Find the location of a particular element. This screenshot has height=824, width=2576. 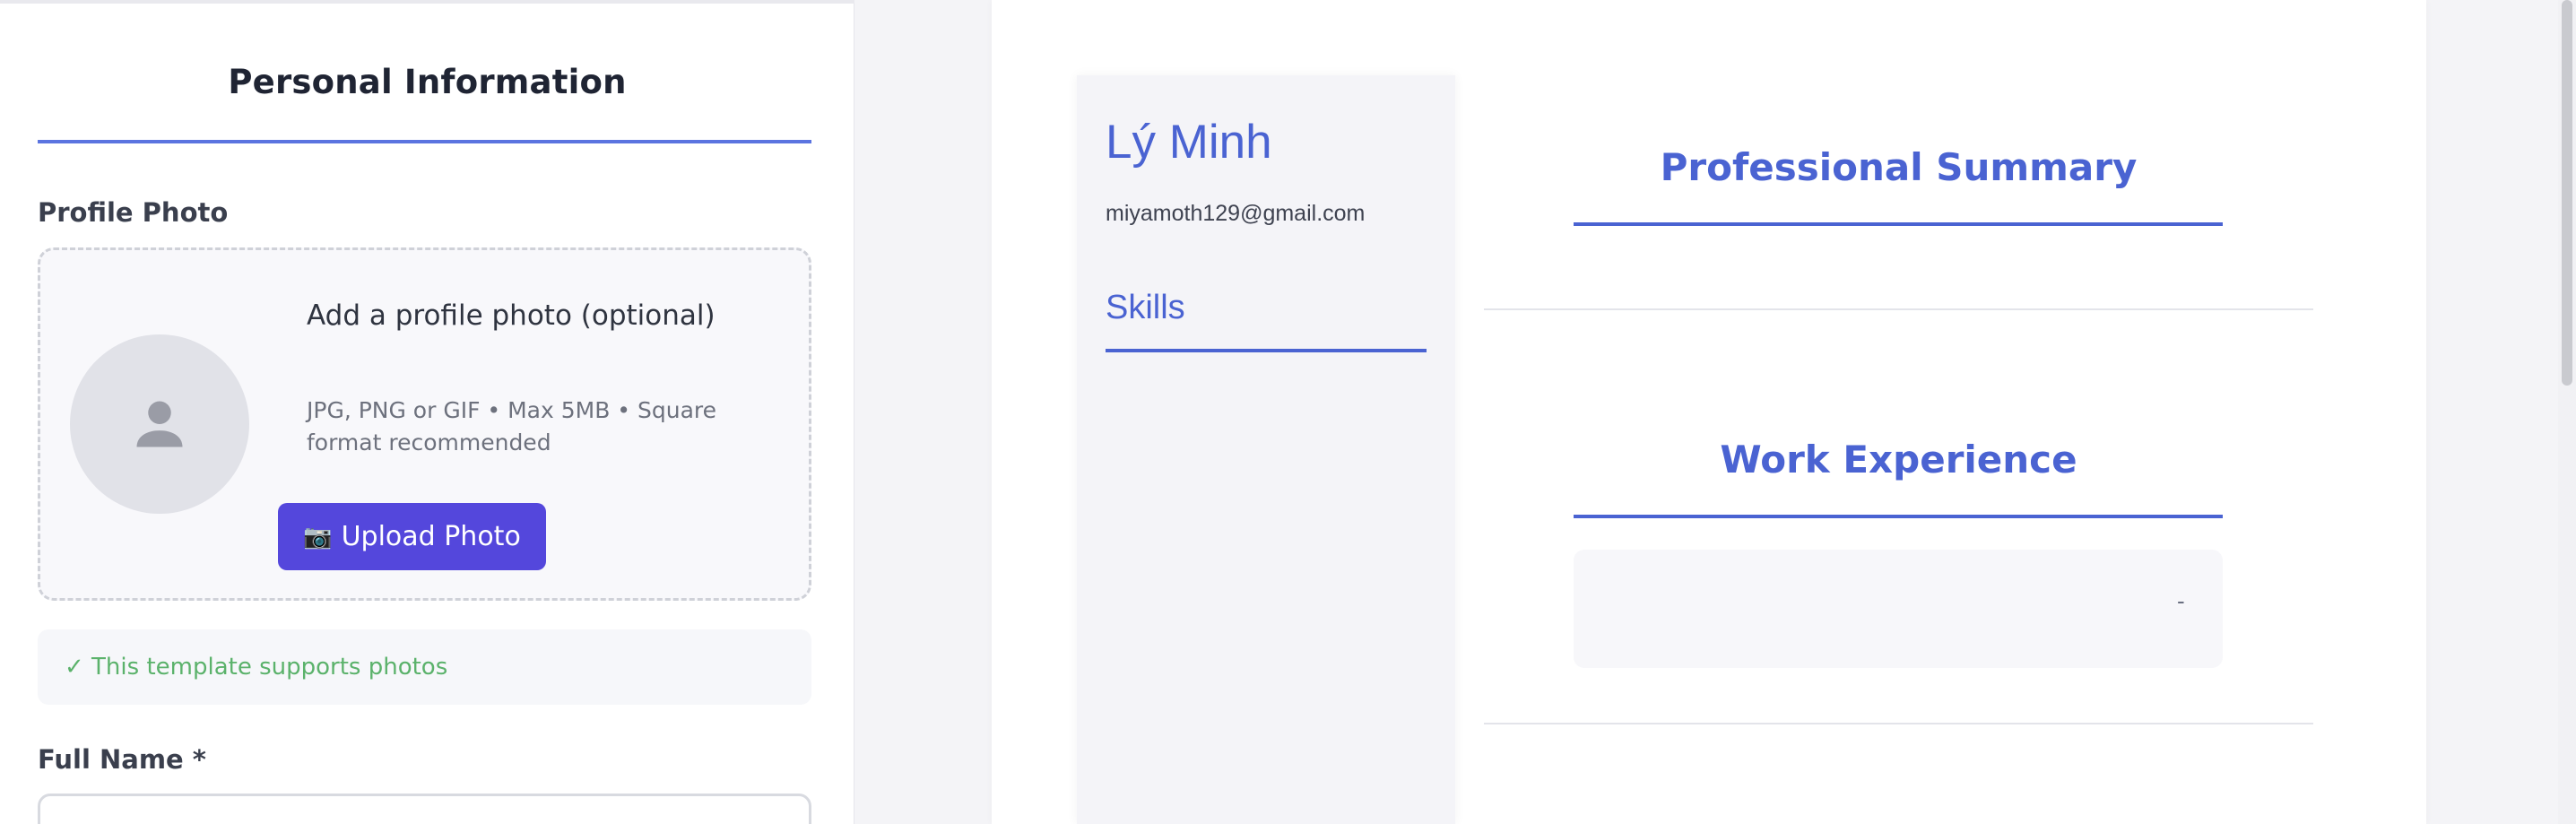

resume-sidebar is located at coordinates (1266, 449).